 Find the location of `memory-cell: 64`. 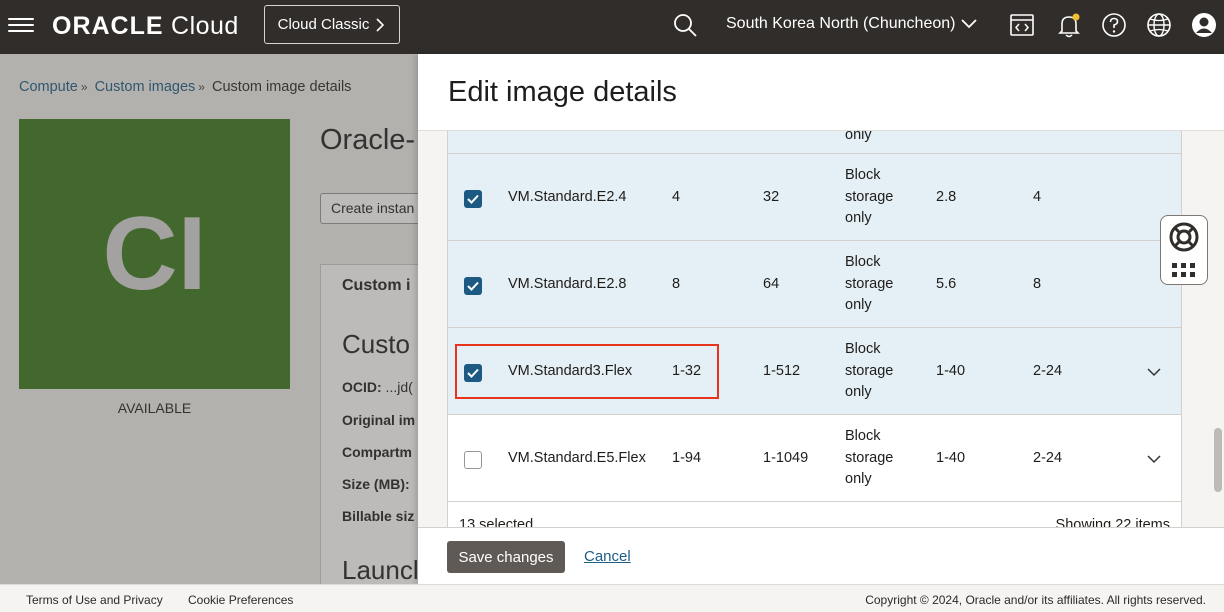

memory-cell: 64 is located at coordinates (771, 284).